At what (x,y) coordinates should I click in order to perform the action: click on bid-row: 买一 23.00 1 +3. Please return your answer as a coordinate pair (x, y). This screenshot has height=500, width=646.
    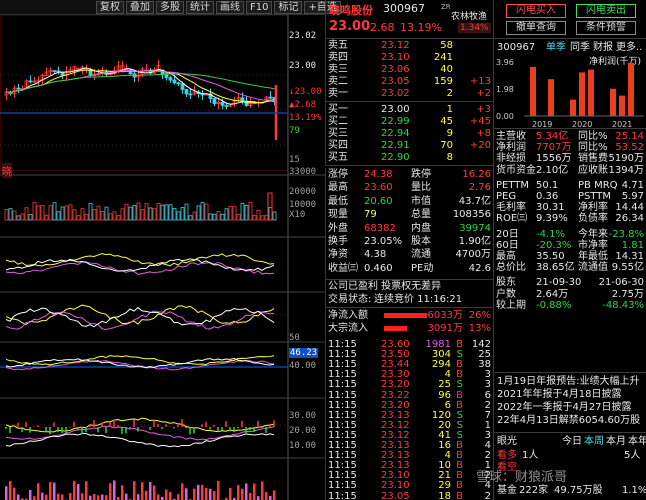
    Looking at the image, I should click on (409, 109).